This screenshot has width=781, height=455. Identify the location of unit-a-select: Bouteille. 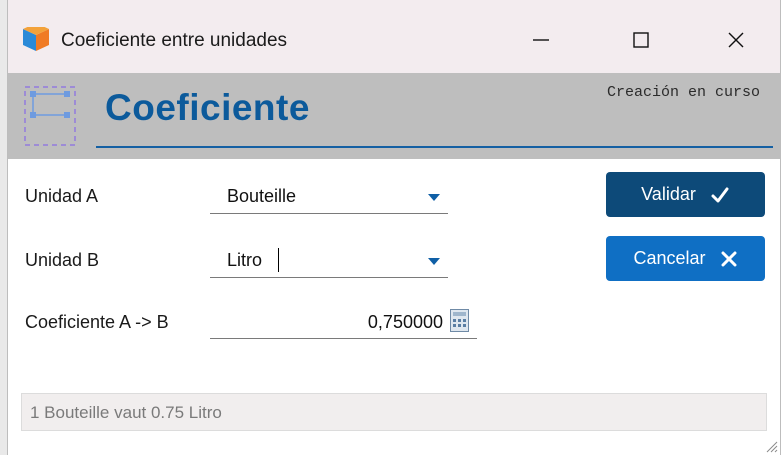
(329, 197).